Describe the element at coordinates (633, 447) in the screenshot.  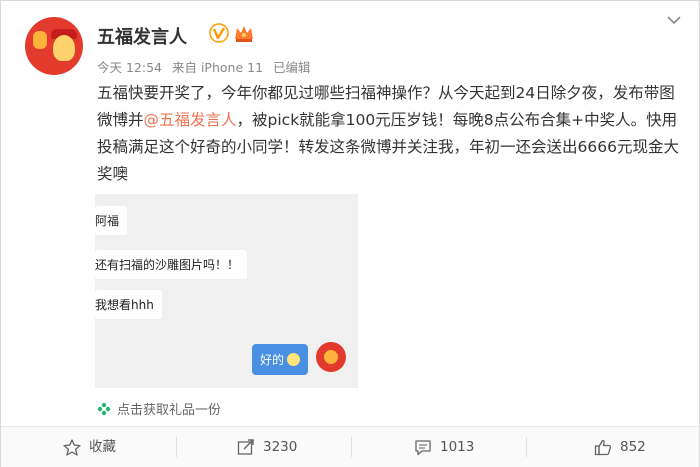
I see `like-count: 852` at that location.